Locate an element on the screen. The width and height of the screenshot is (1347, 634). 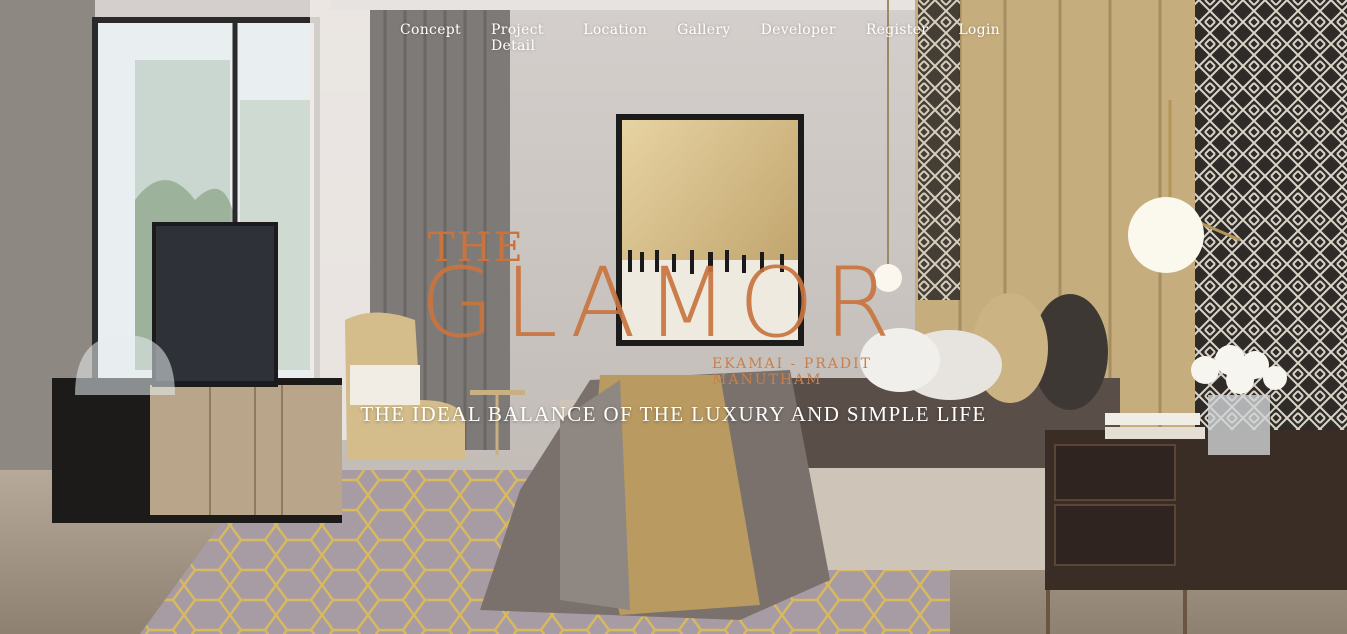
nav-link-register: Register is located at coordinates (897, 32).